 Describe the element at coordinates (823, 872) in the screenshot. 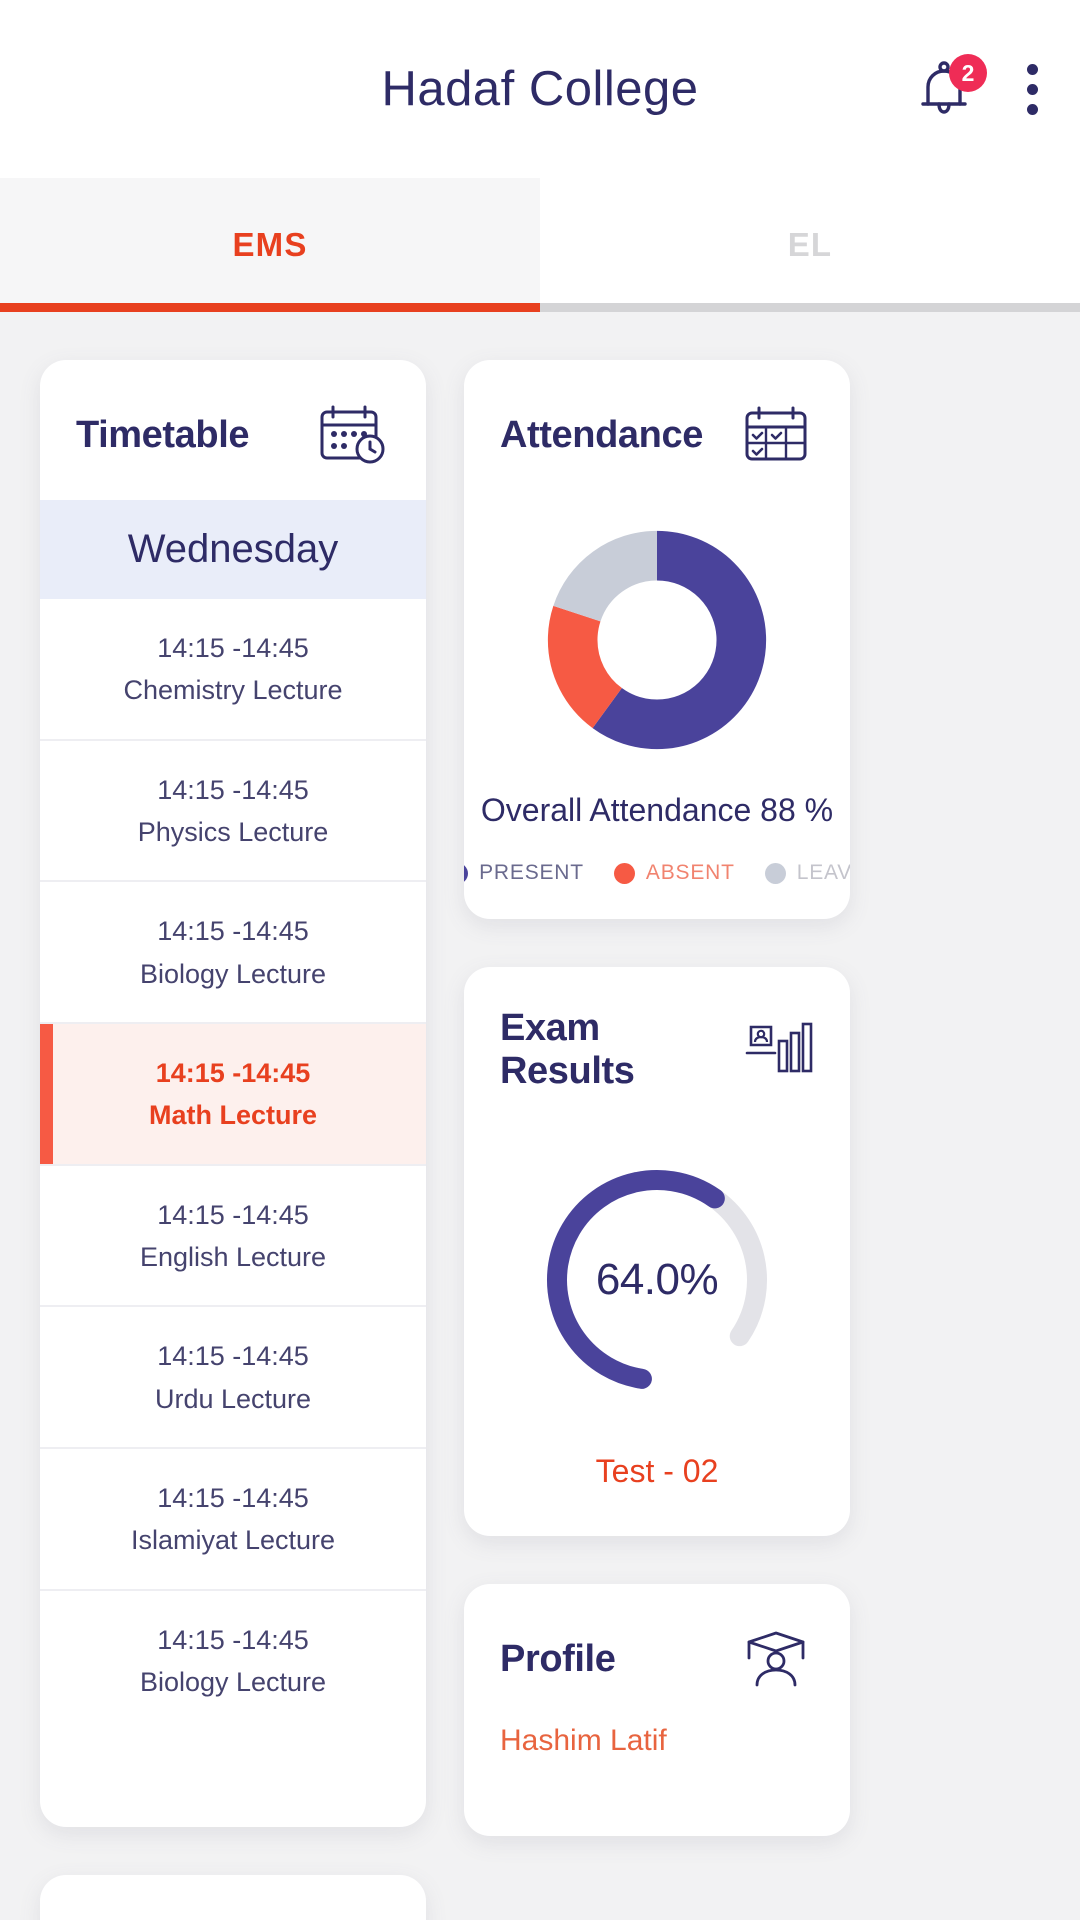

I see `legend-label-leave: LEAVE` at that location.